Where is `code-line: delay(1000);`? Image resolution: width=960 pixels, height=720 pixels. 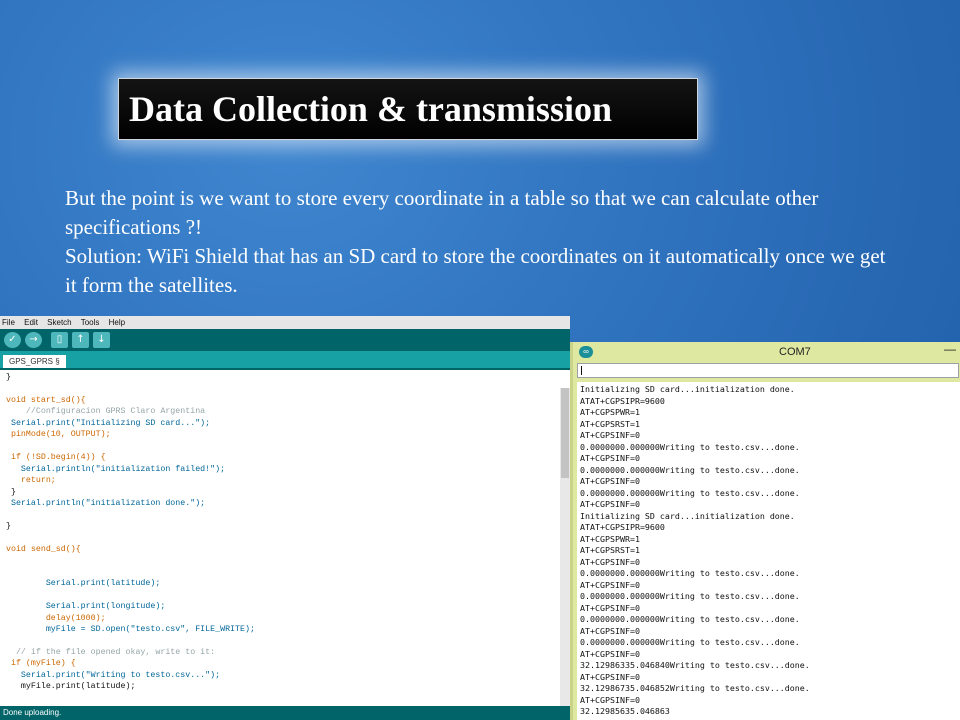 code-line: delay(1000); is located at coordinates (56, 618).